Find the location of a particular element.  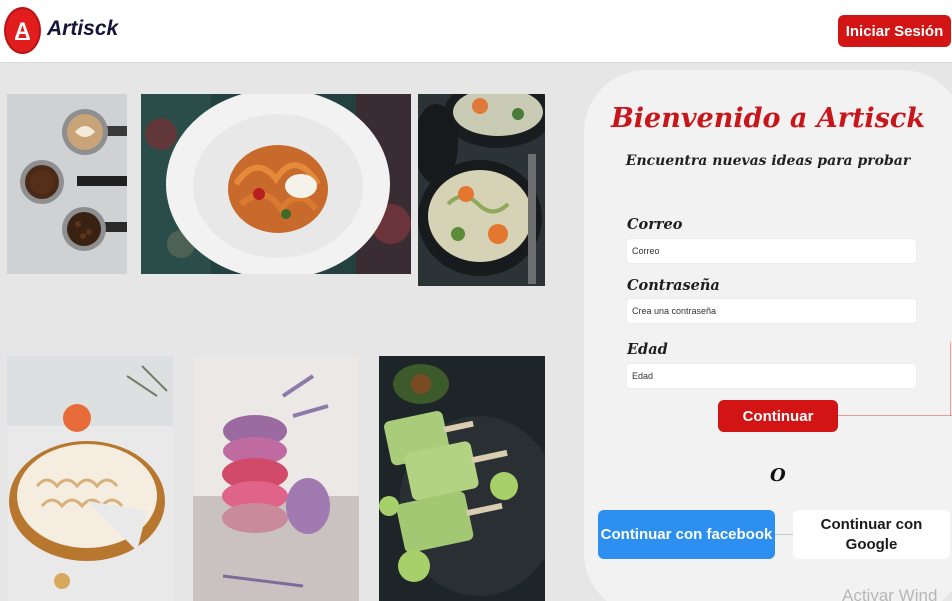

divider-line is located at coordinates (895, 415).